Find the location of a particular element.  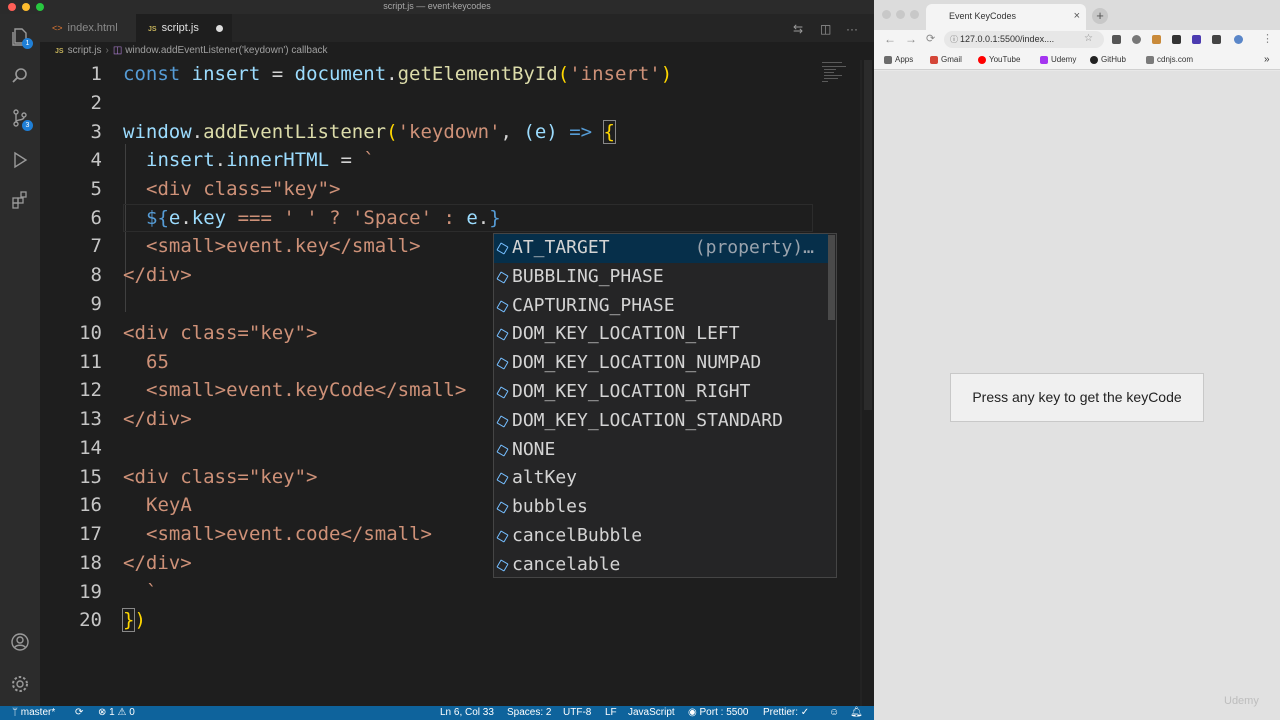

code-line-10: <div class="key"> is located at coordinates (220, 333).